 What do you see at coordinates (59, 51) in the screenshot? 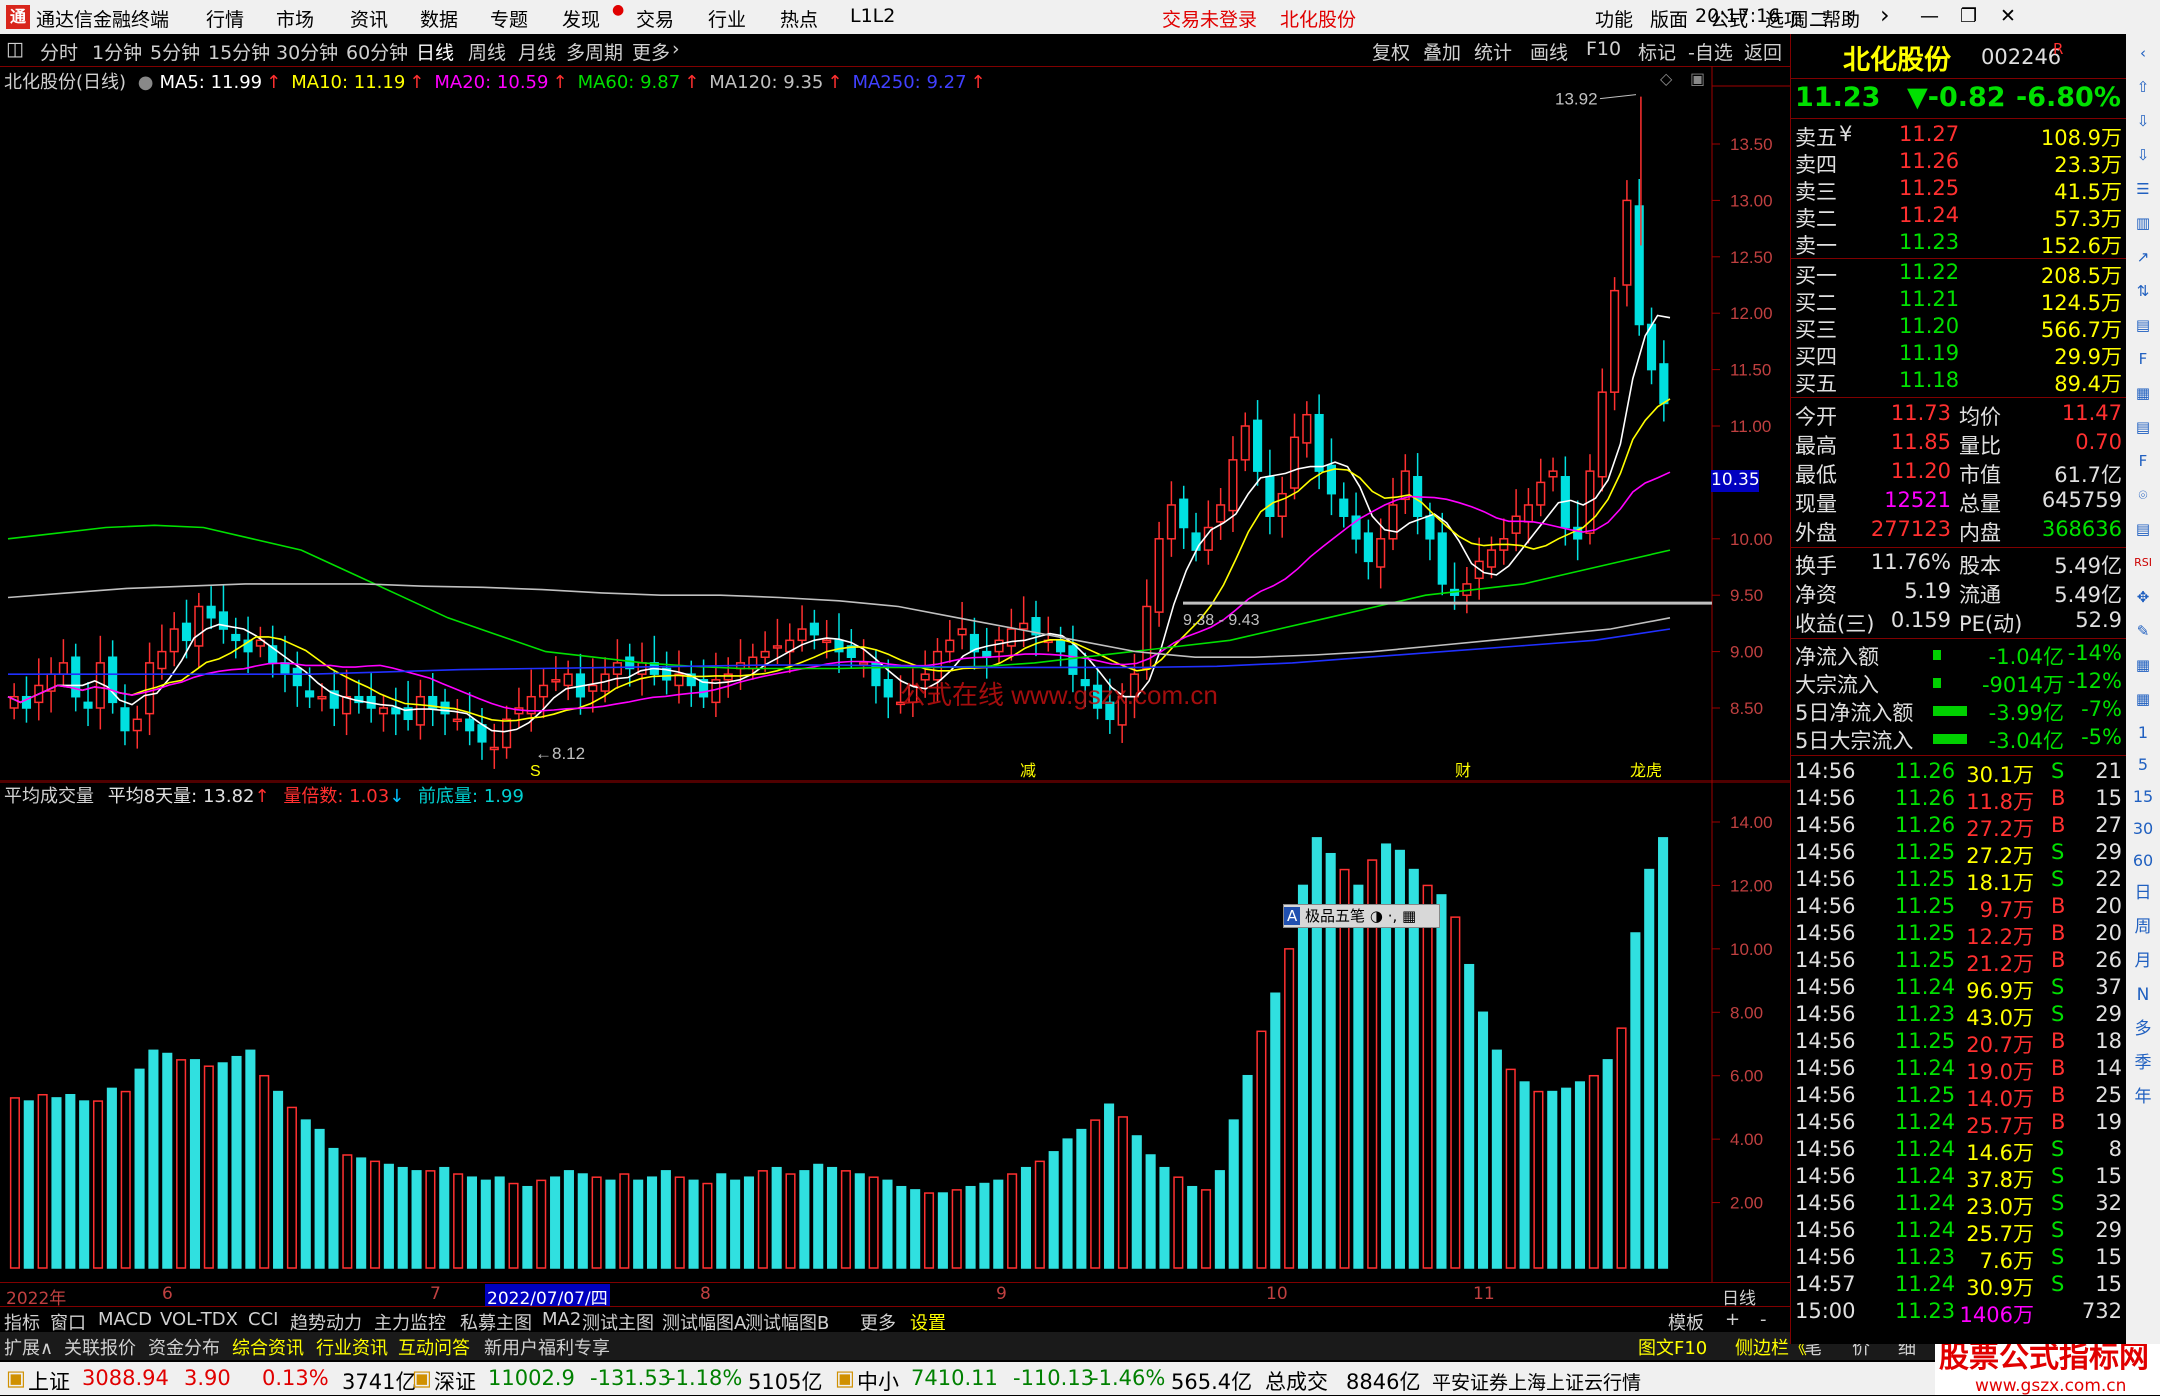
I see `period-tab: 分时` at bounding box center [59, 51].